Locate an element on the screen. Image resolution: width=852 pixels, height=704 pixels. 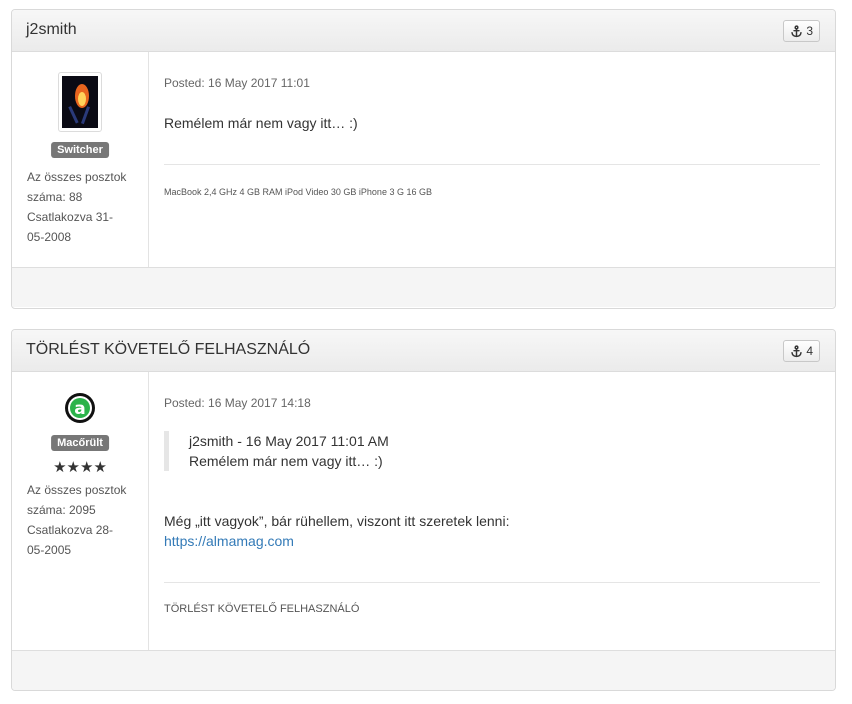
post-link: https://almamag.com is located at coordinates (229, 541).